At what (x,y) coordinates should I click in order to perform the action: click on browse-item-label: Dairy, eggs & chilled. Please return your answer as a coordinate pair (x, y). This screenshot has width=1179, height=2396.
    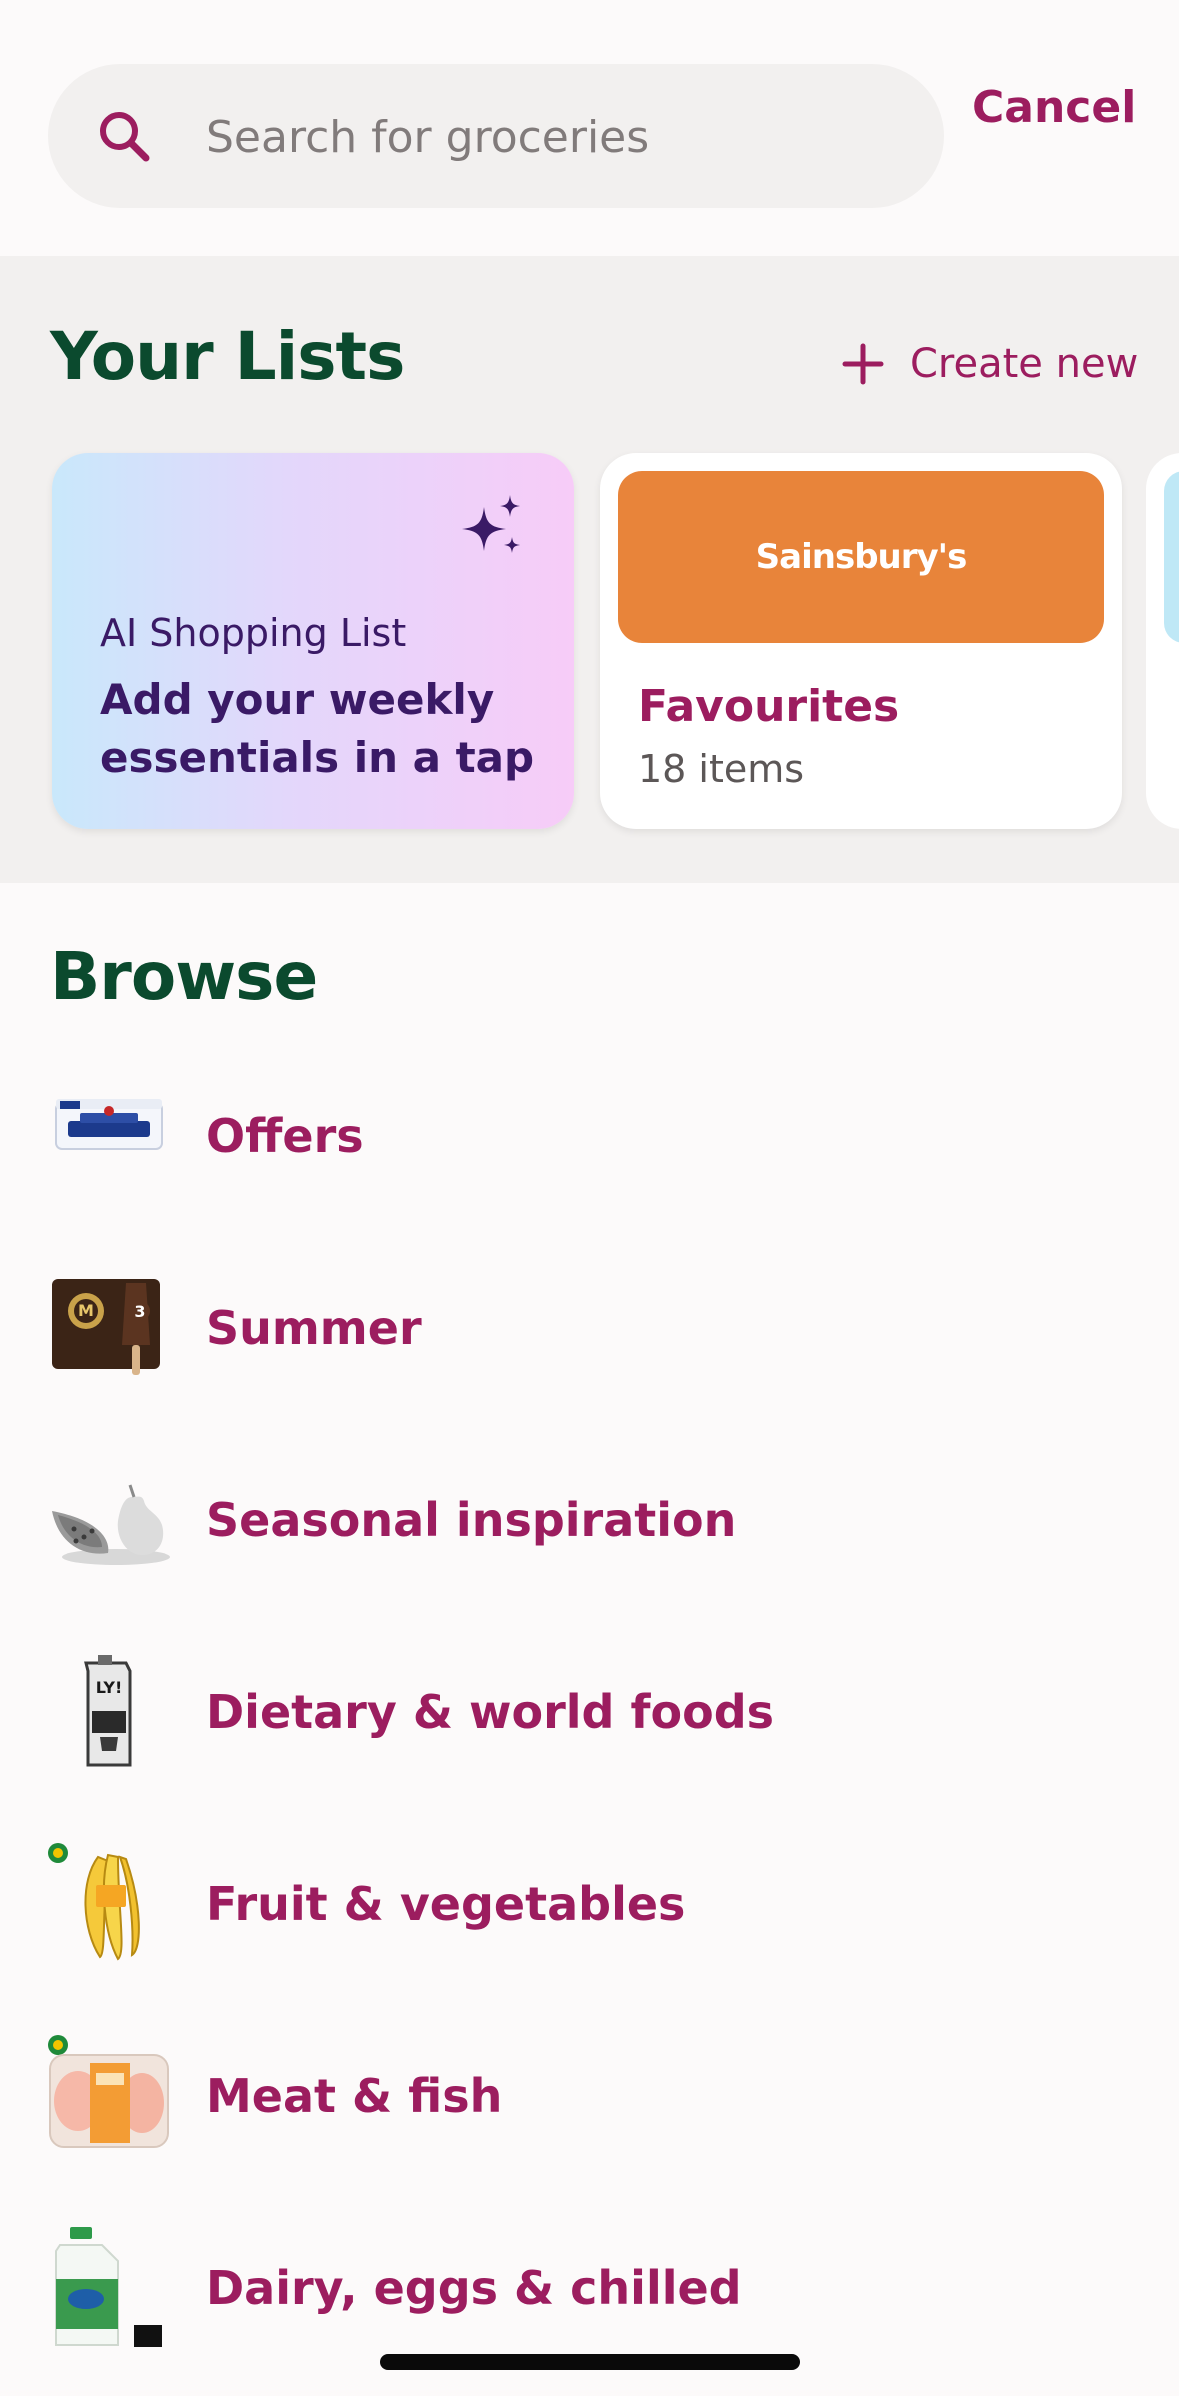
    Looking at the image, I should click on (474, 2288).